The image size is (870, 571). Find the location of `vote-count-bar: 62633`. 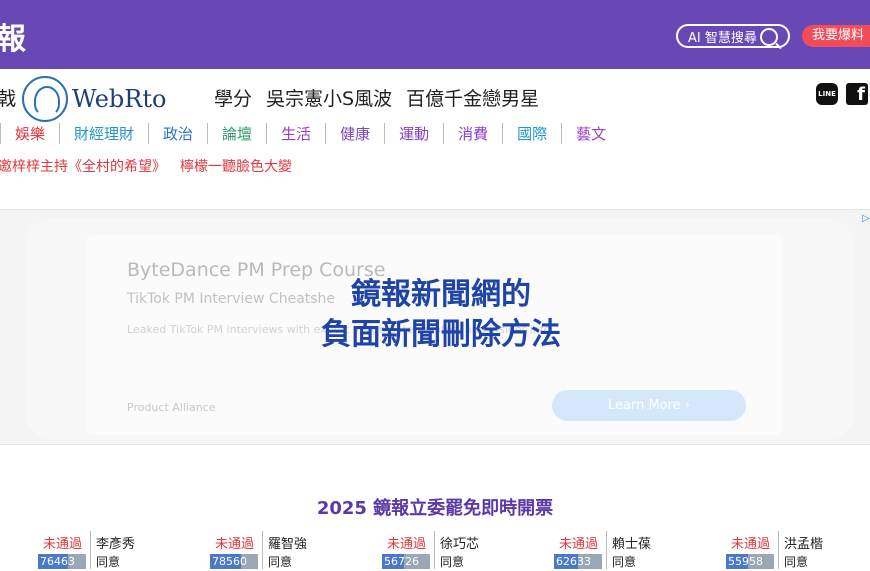

vote-count-bar: 62633 is located at coordinates (578, 561).